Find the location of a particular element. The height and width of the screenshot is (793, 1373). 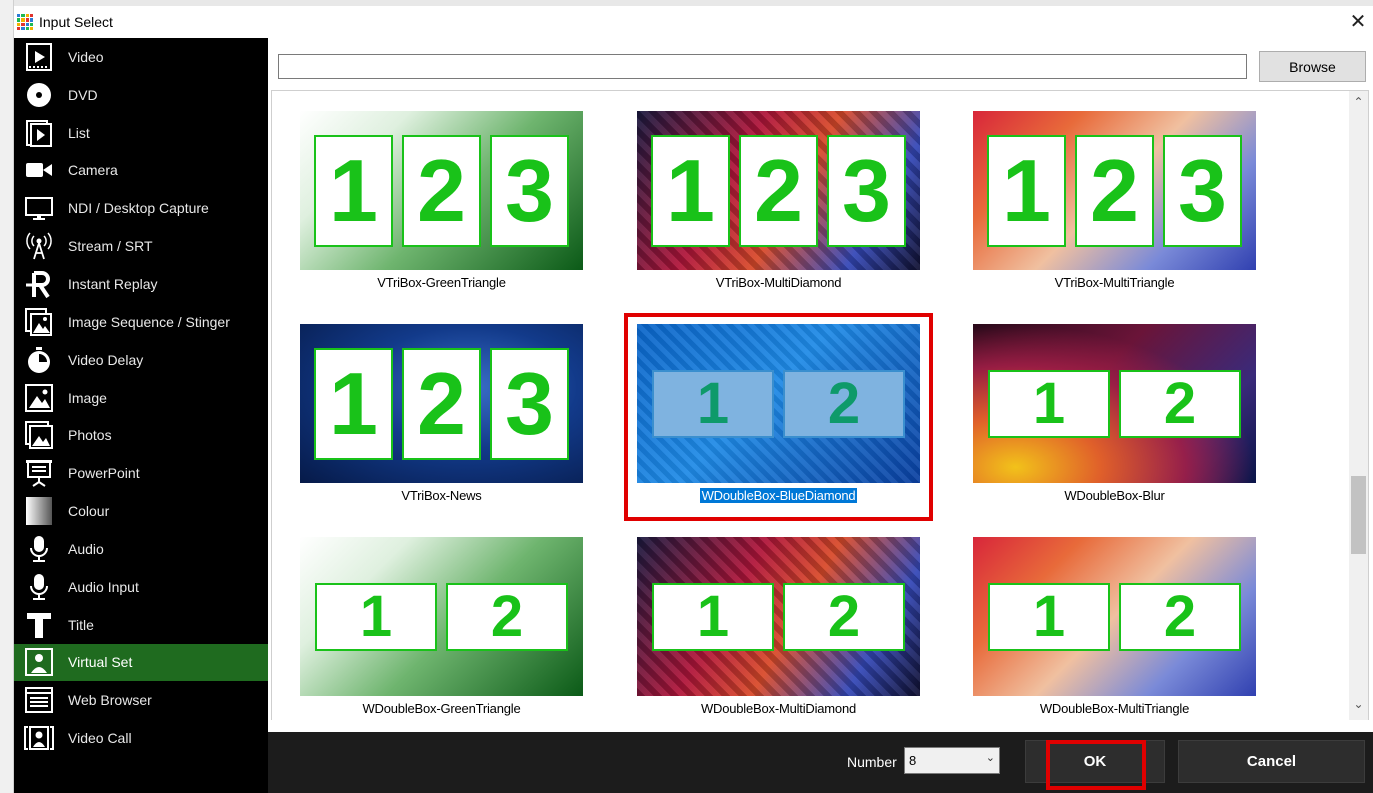

sidebar-item-photos: Photos is located at coordinates (141, 435).